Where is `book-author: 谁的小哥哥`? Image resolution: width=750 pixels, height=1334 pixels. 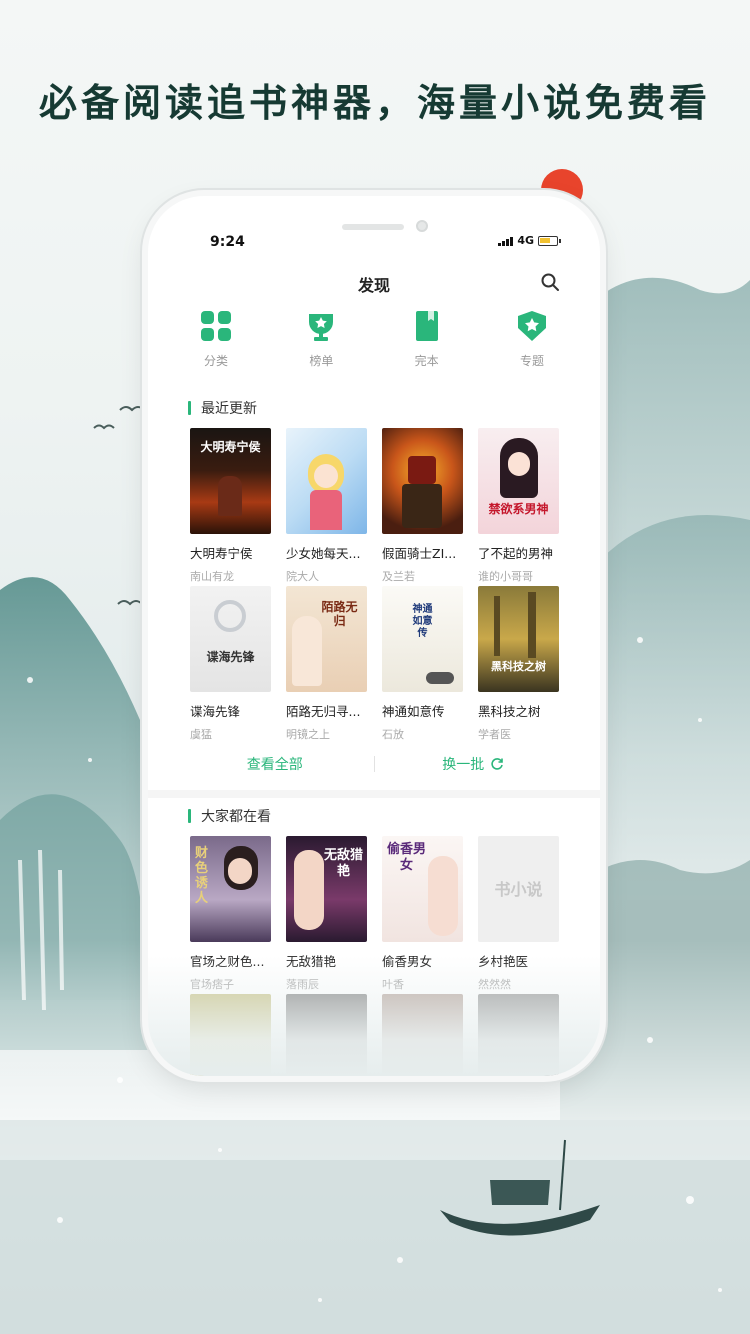
book-author: 谁的小哥哥 is located at coordinates (505, 576).